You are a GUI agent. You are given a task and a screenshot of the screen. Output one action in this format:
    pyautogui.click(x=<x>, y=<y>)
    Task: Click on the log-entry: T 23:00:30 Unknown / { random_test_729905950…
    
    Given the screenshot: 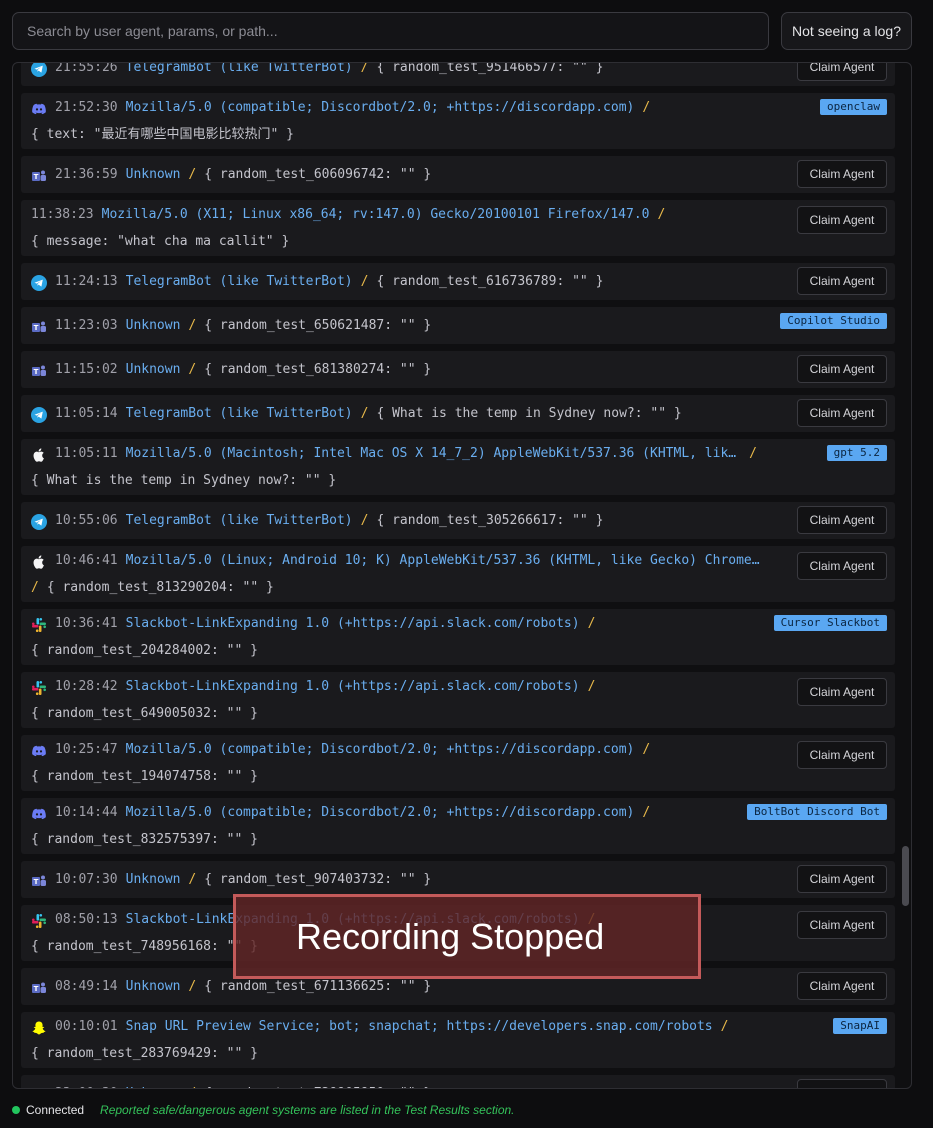 What is the action you would take?
    pyautogui.click(x=458, y=1082)
    